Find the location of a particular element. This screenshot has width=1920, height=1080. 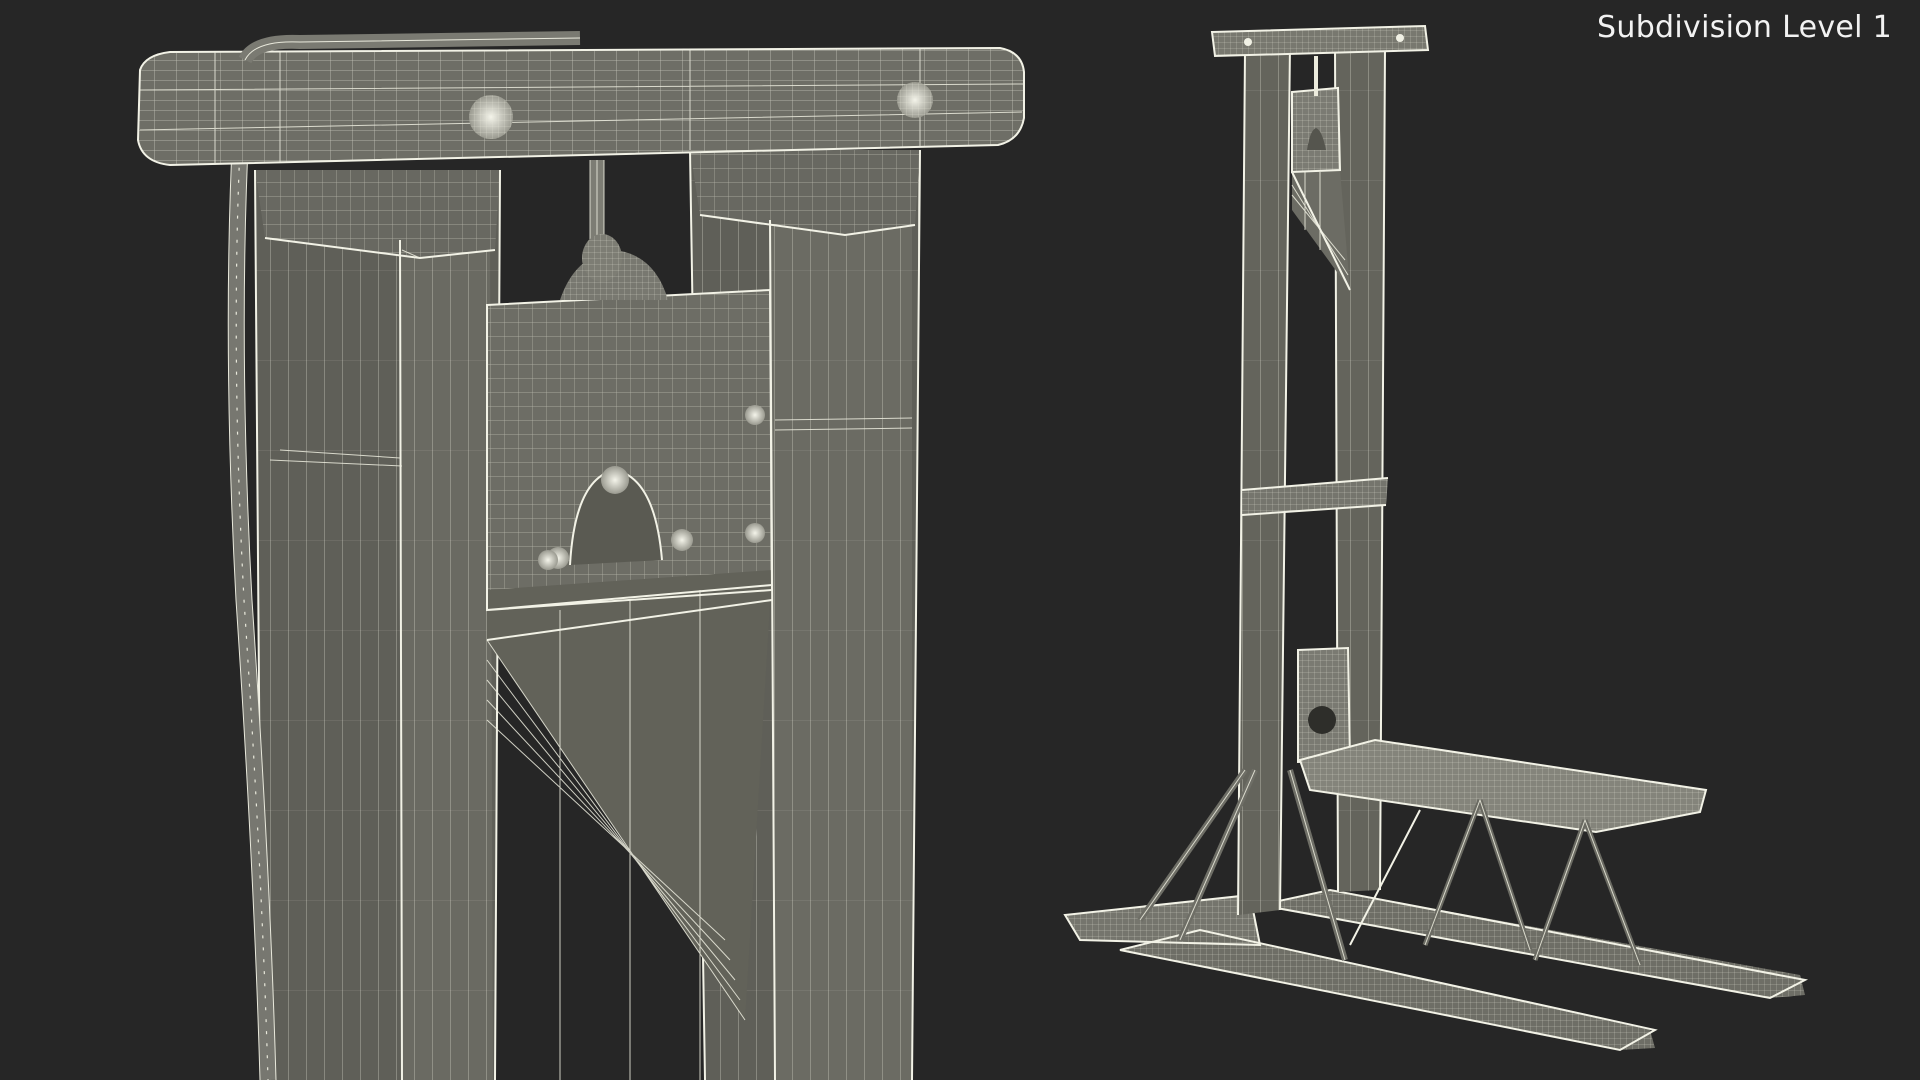

left-post is located at coordinates (377, 624).